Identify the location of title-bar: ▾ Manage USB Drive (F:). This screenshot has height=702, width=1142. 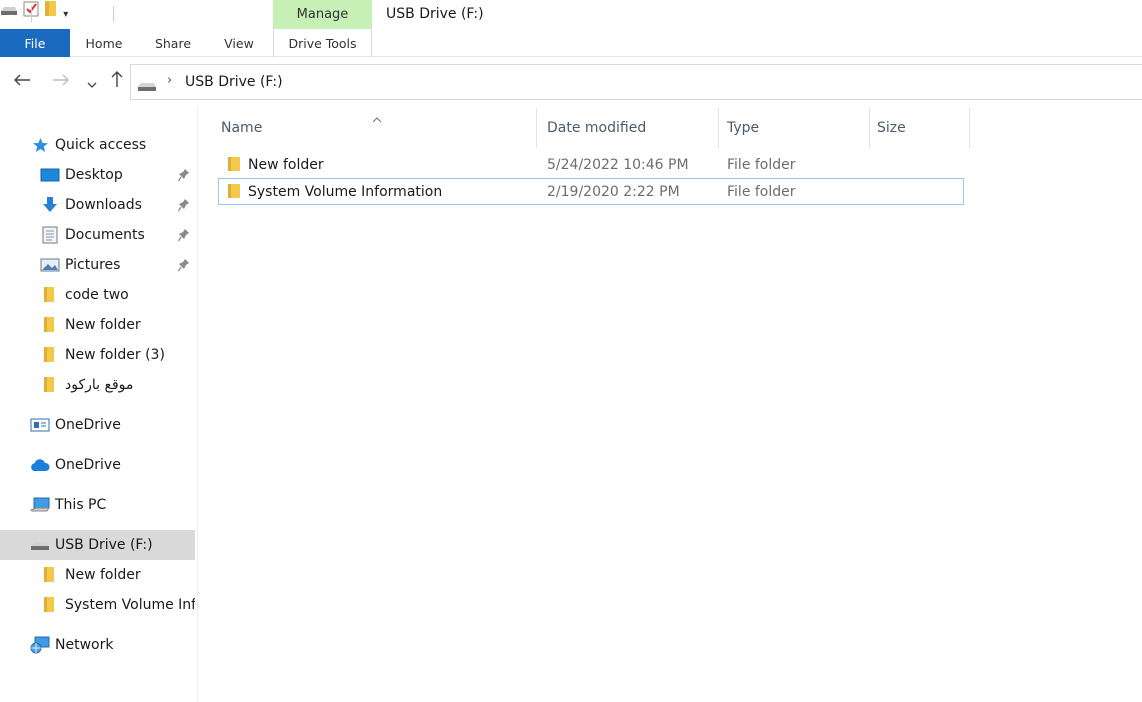
(571, 14).